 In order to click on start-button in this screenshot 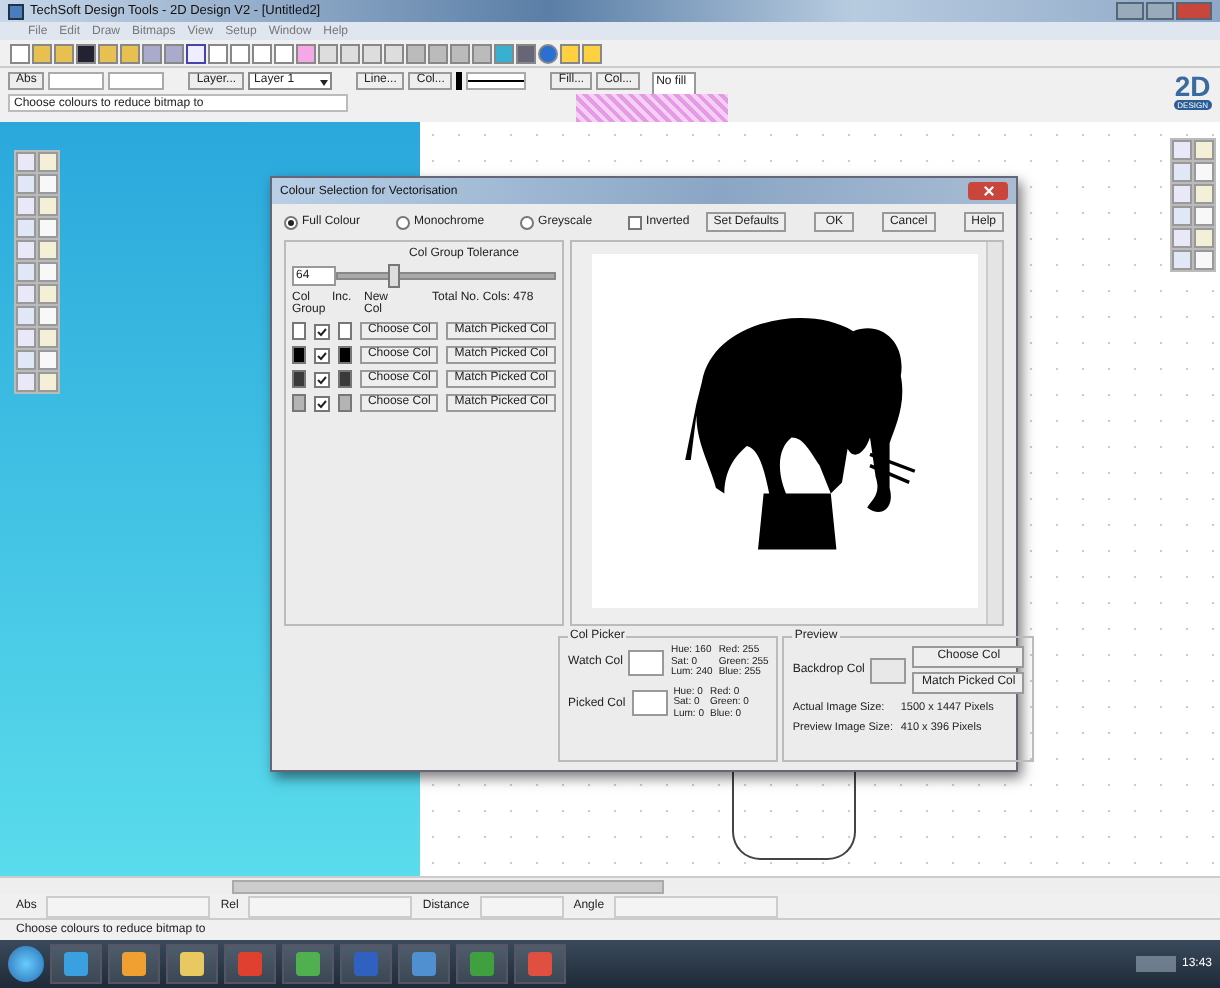, I will do `click(26, 964)`.